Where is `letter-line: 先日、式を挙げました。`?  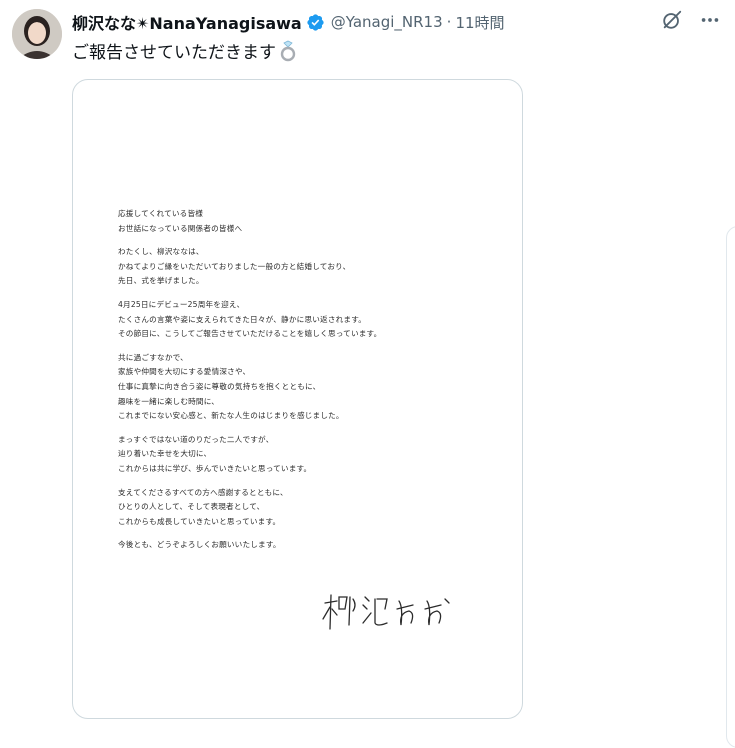
letter-line: 先日、式を挙げました。 is located at coordinates (161, 281).